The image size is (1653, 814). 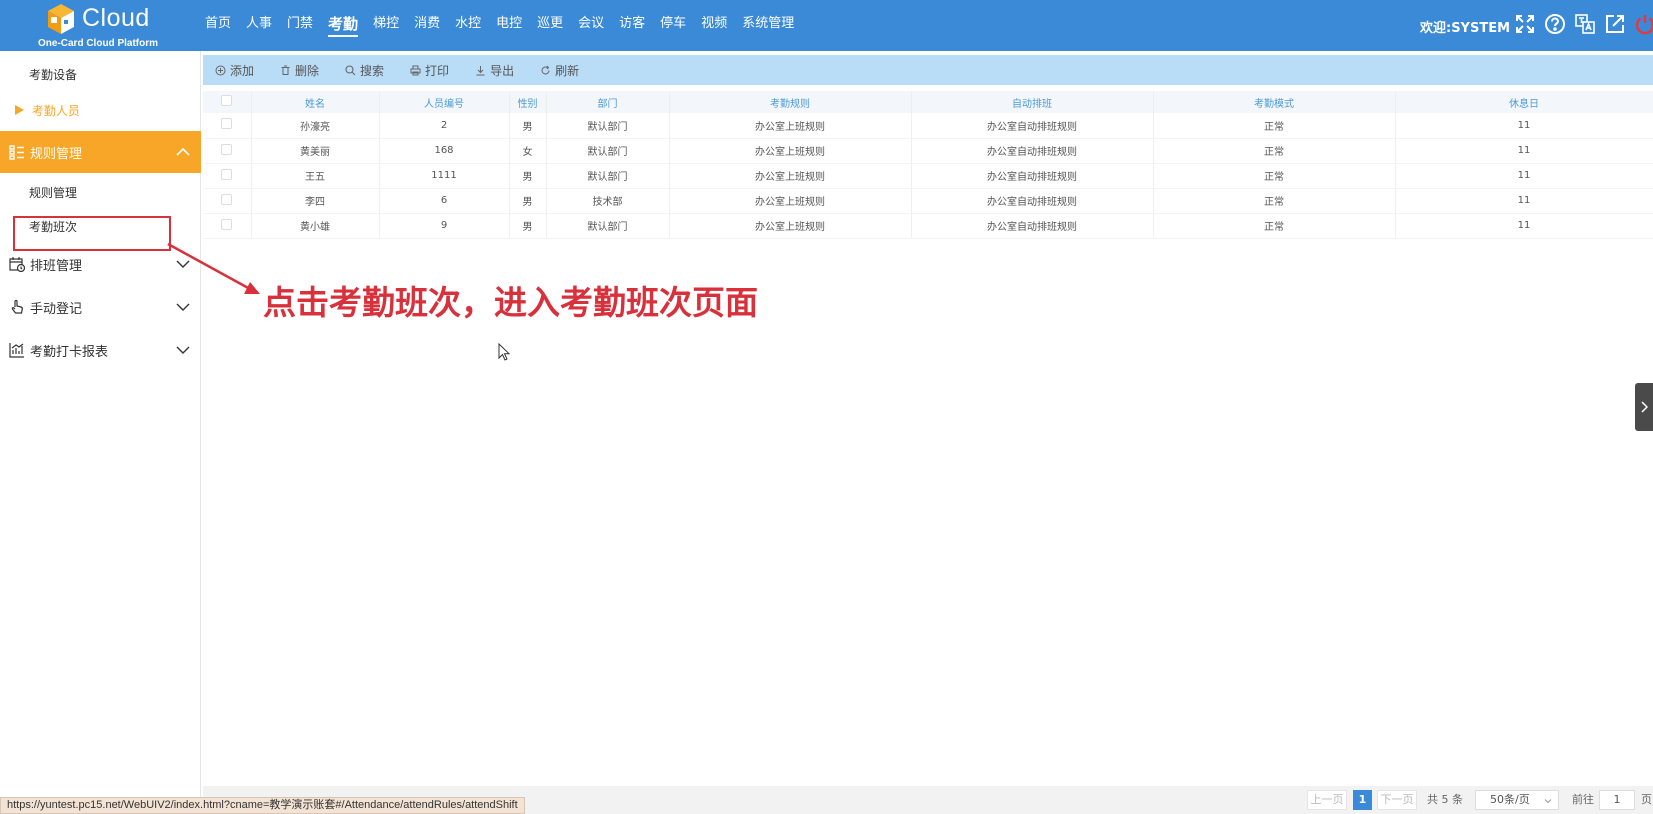 I want to click on refresh-button: 刷新, so click(x=559, y=70).